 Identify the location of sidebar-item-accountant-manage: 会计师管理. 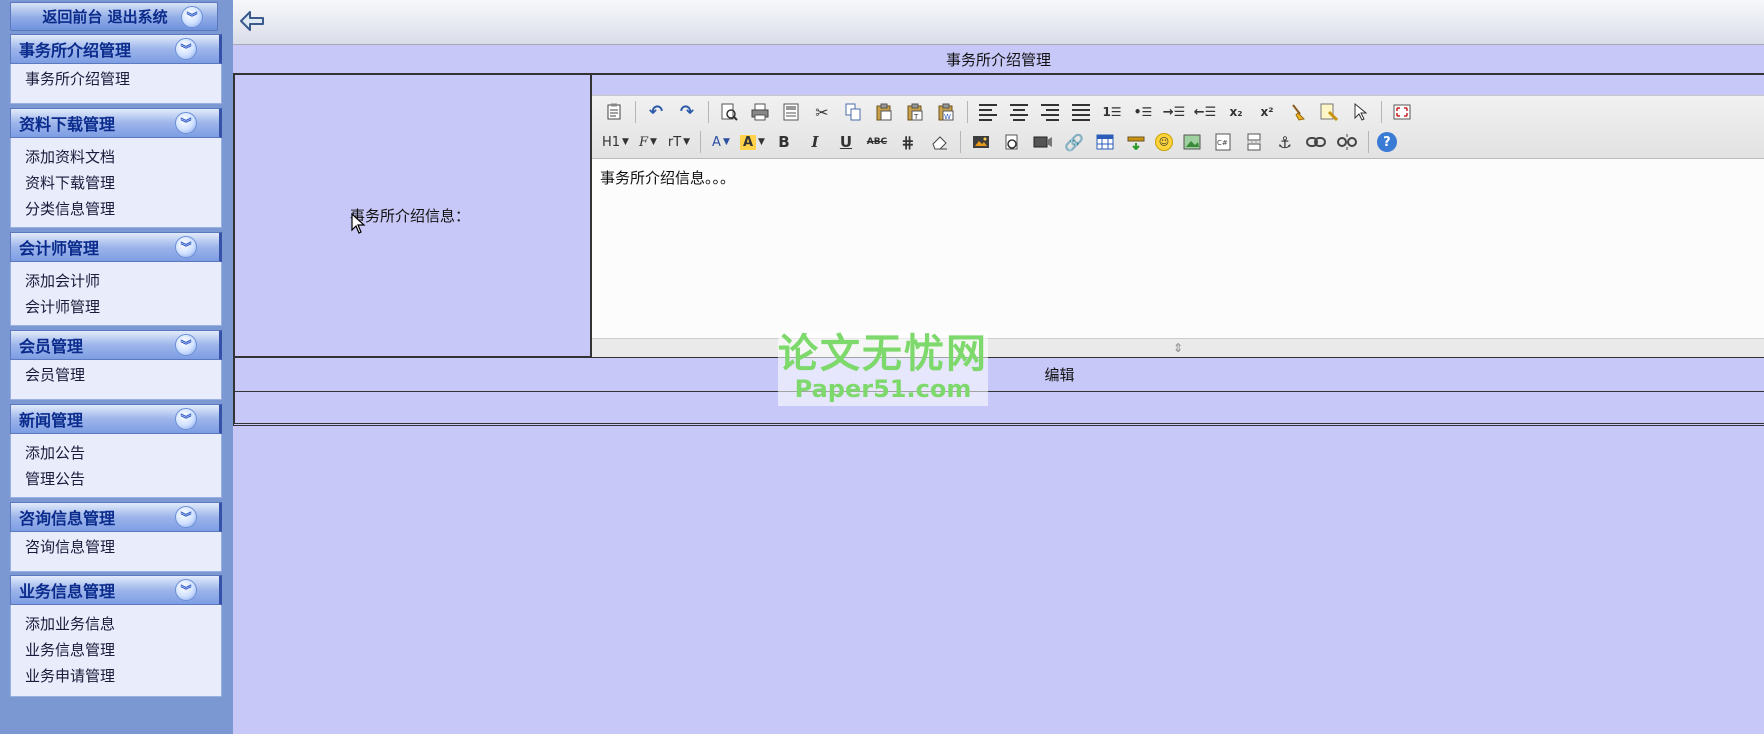
(123, 307).